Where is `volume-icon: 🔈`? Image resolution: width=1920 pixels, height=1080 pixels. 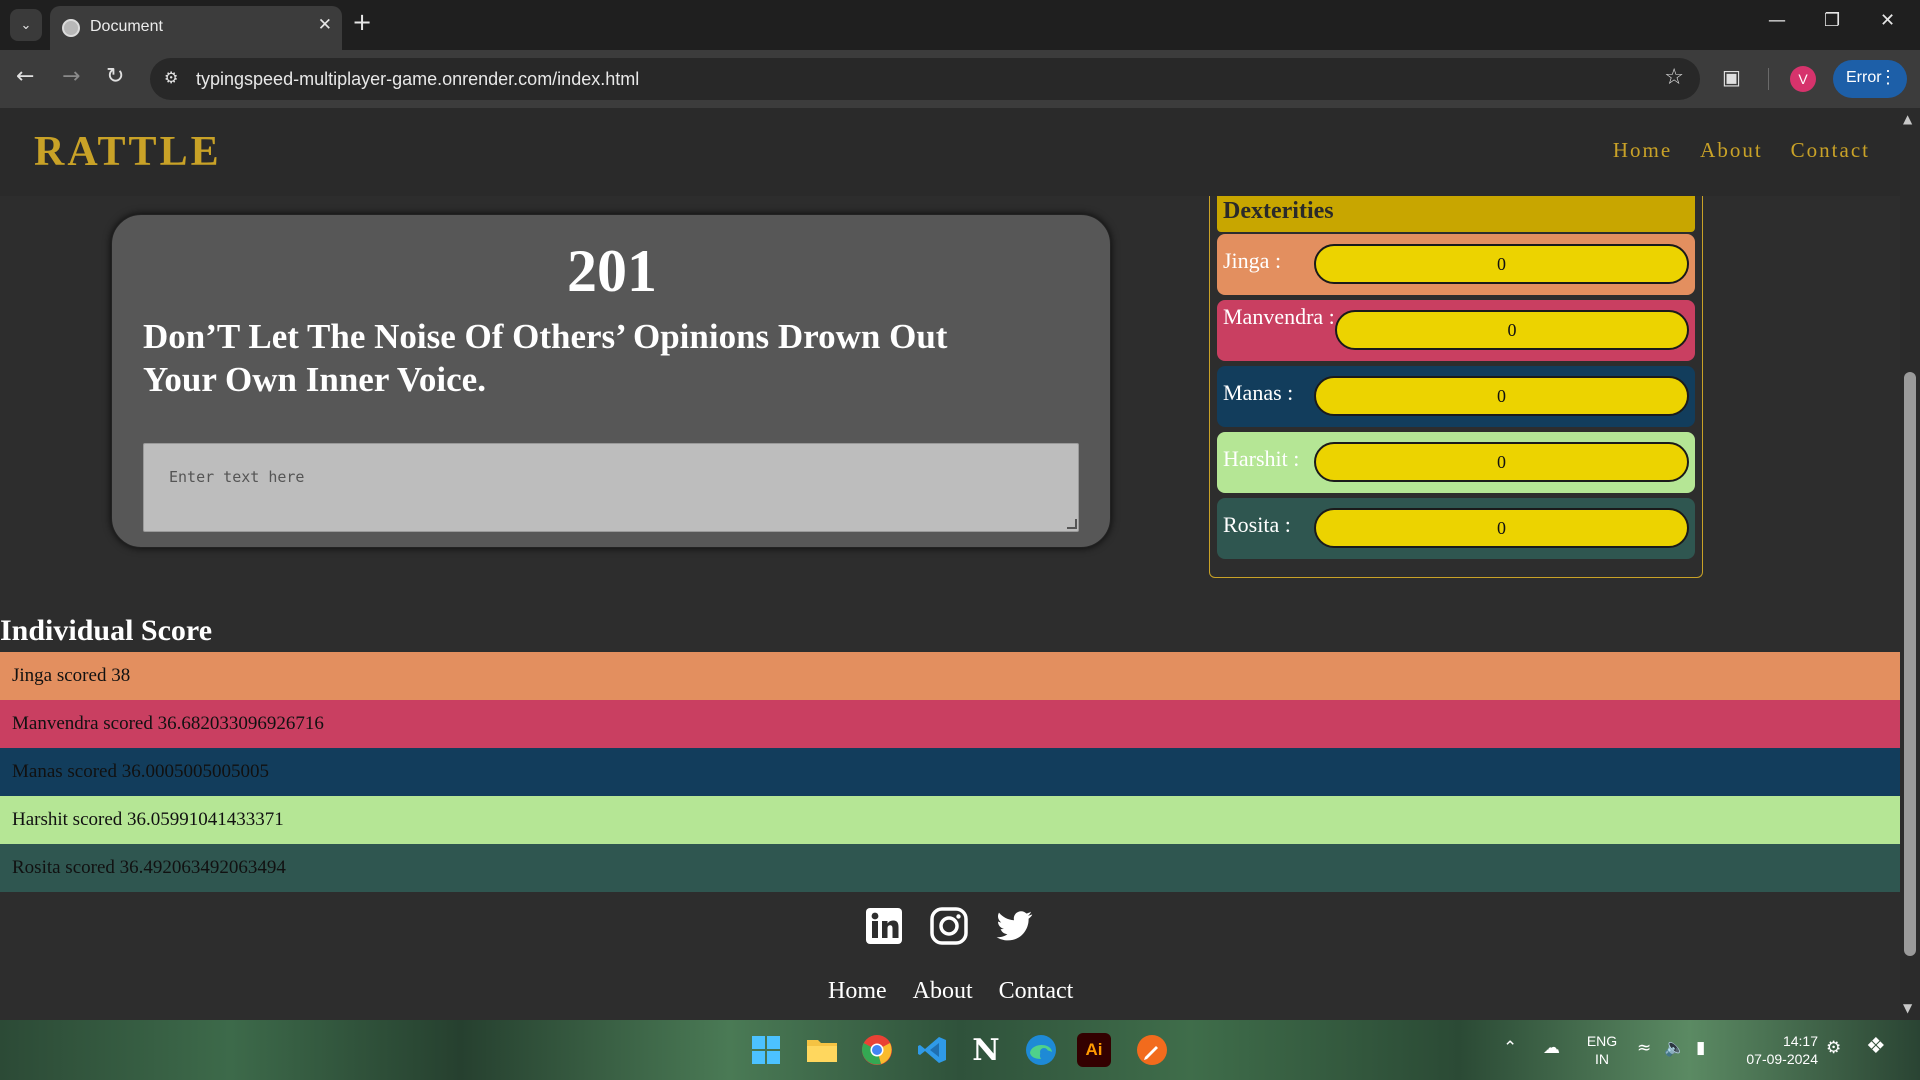
volume-icon: 🔈 is located at coordinates (1674, 1048).